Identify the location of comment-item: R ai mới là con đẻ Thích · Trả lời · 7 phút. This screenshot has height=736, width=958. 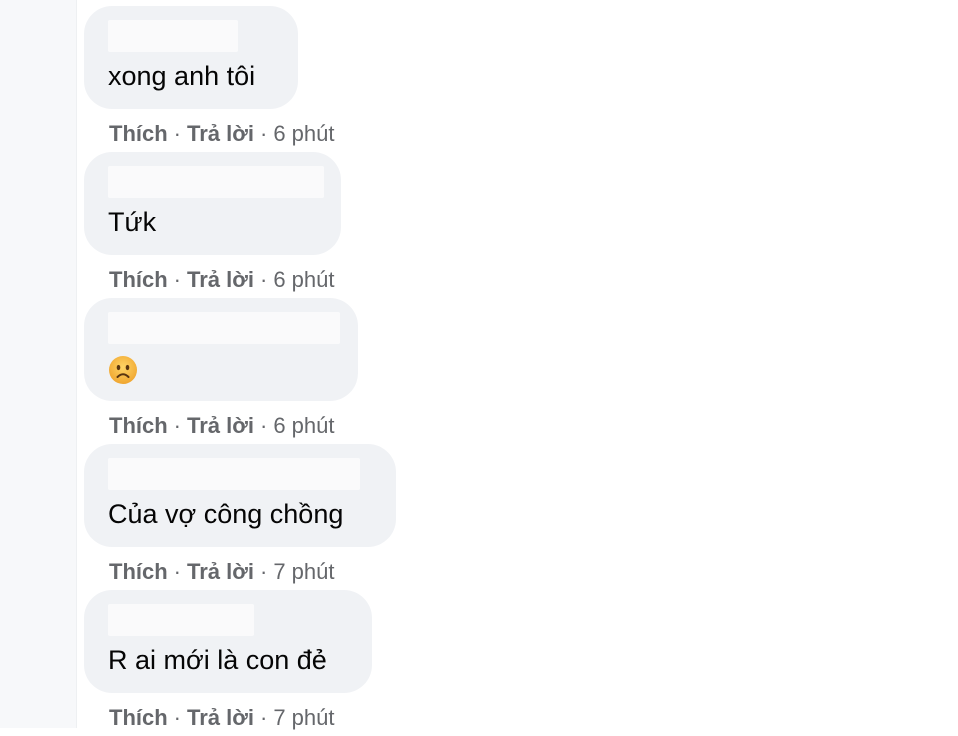
(240, 663).